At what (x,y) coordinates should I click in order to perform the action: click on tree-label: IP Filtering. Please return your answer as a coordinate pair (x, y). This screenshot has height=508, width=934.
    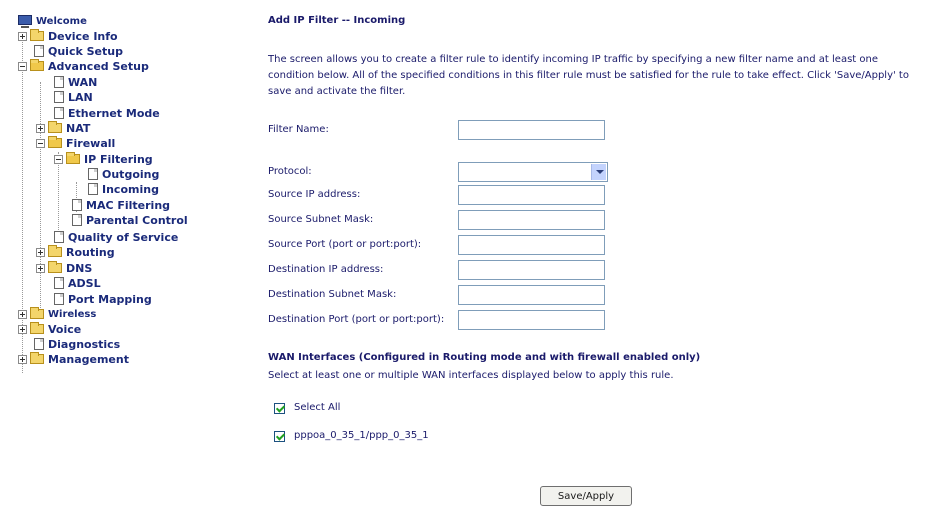
    Looking at the image, I should click on (118, 159).